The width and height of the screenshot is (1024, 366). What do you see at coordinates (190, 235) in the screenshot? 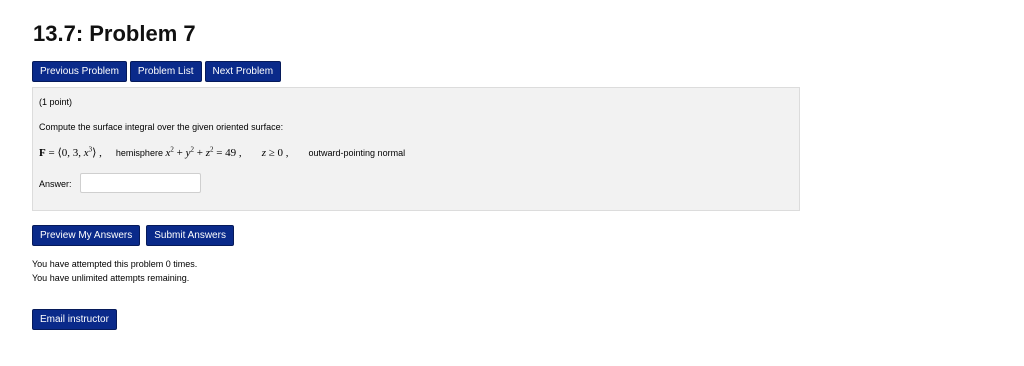
I see `submit-answers-button: Submit Answers` at bounding box center [190, 235].